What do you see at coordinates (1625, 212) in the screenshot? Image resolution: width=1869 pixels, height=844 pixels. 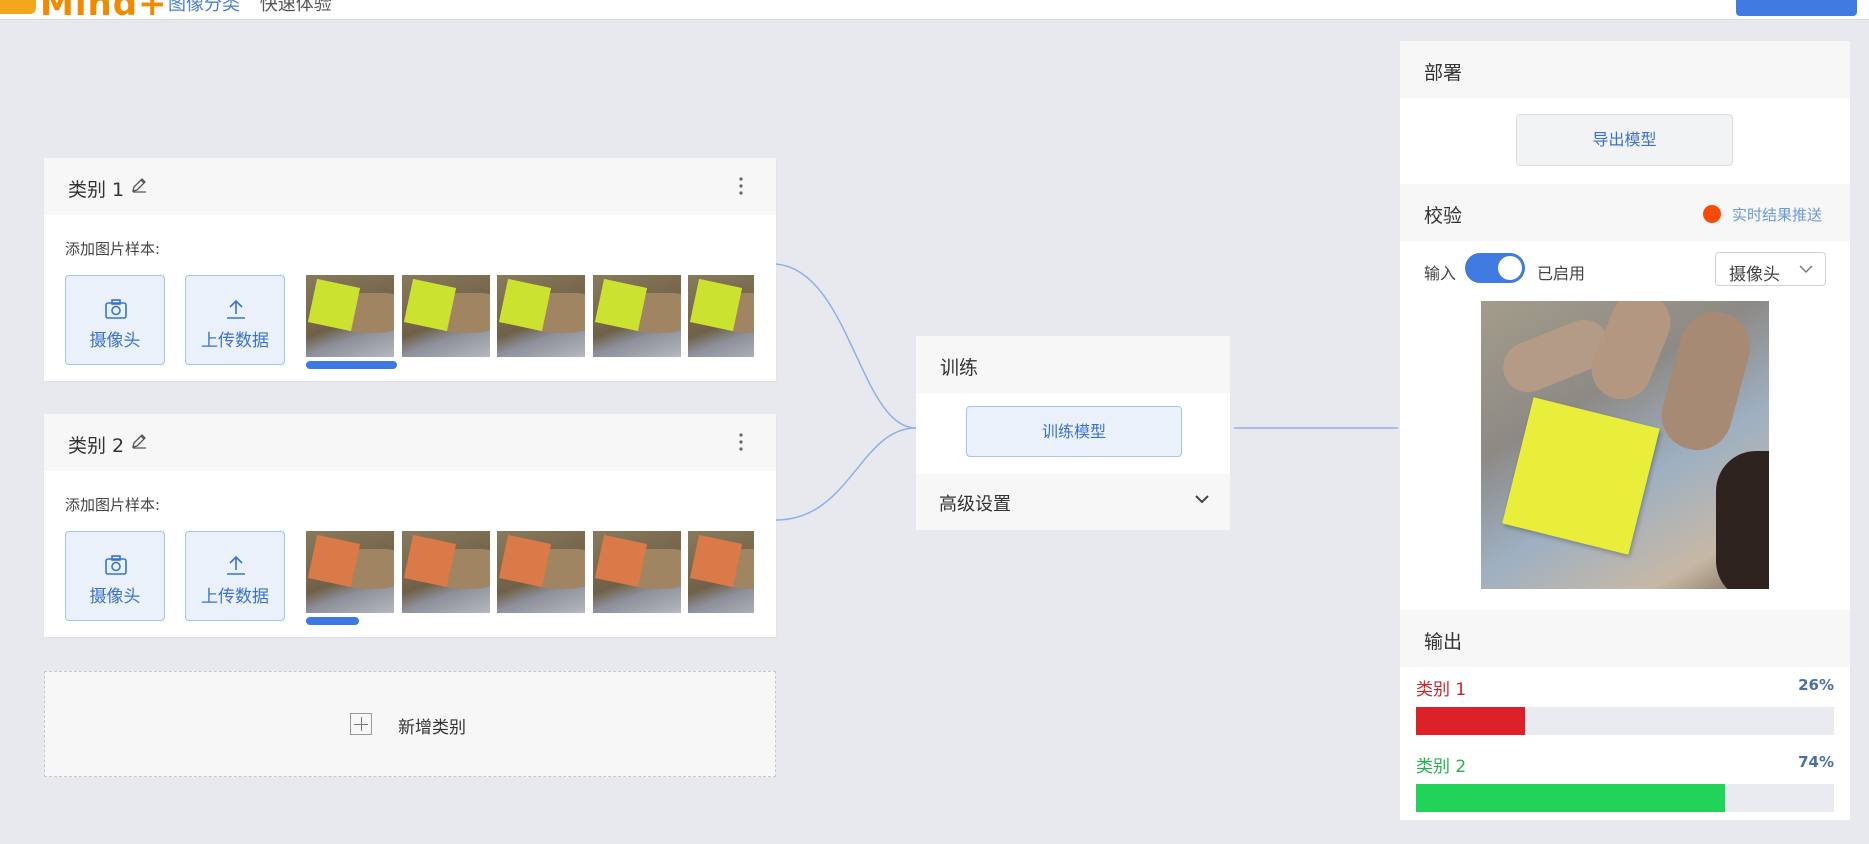 I see `verify-header: 校验 实时结果推送` at bounding box center [1625, 212].